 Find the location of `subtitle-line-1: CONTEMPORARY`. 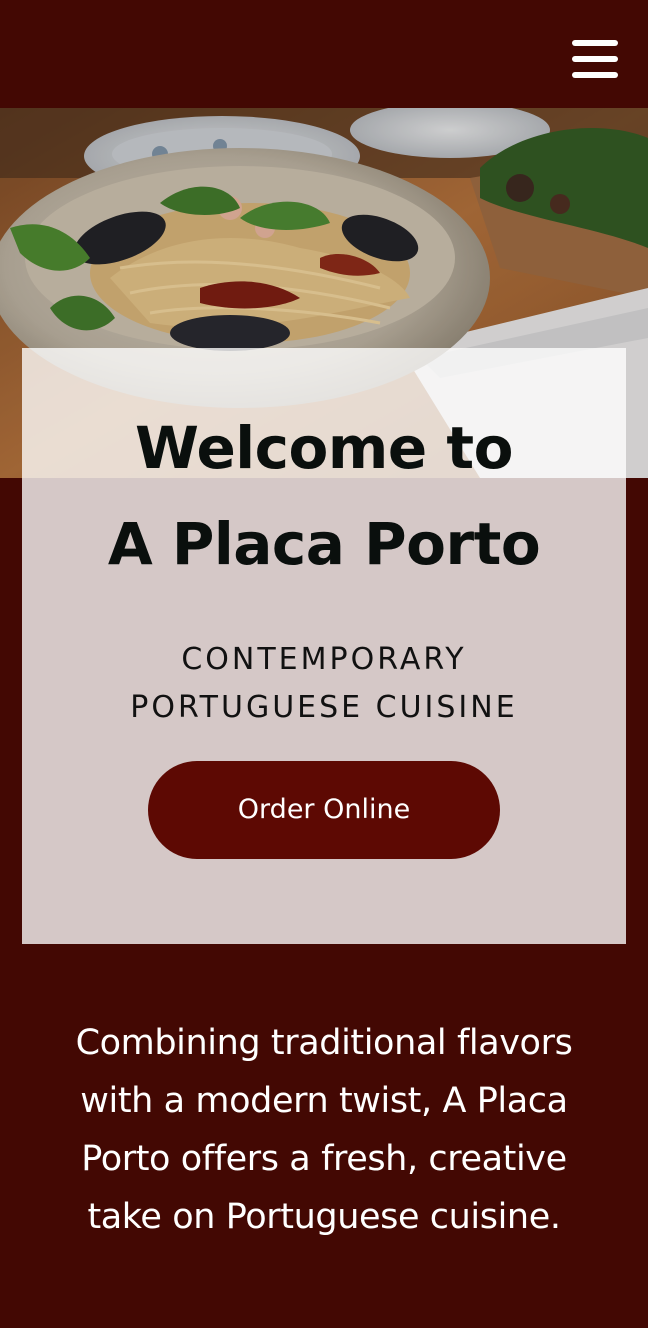

subtitle-line-1: CONTEMPORARY is located at coordinates (324, 659).